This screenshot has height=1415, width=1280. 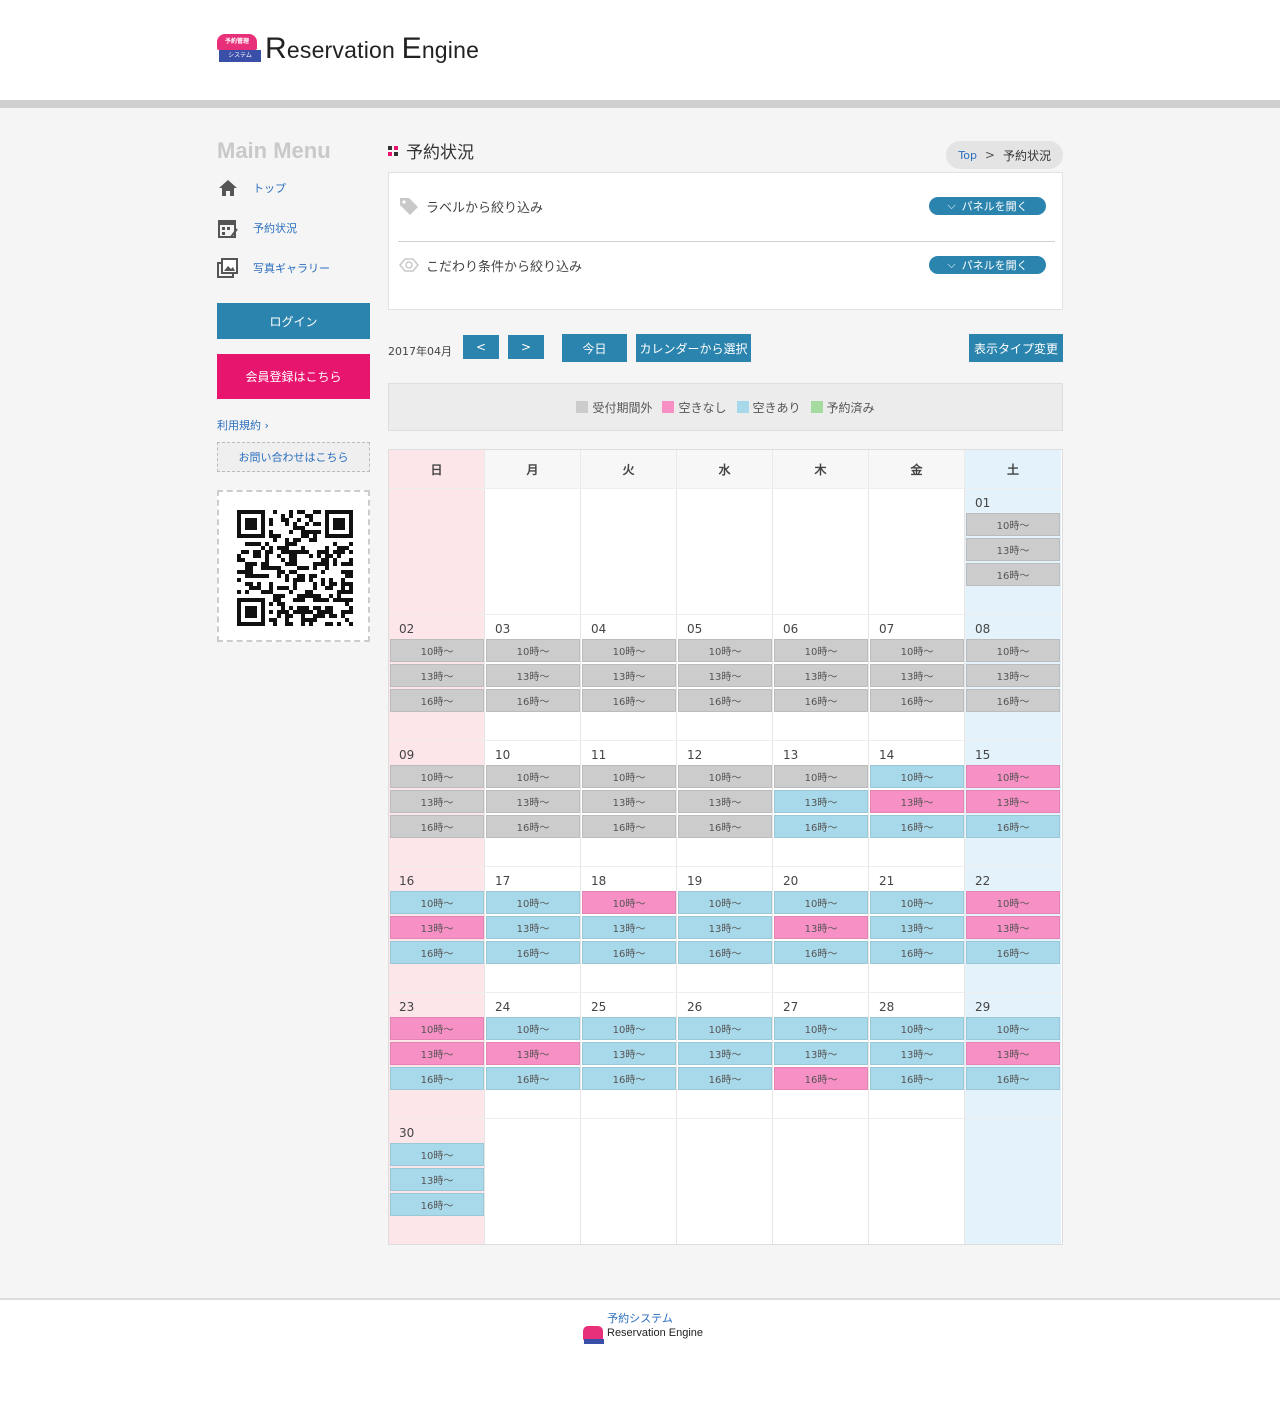 I want to click on calendar-day-cell: 21 10時～ 13時～ 16時～, so click(x=917, y=929).